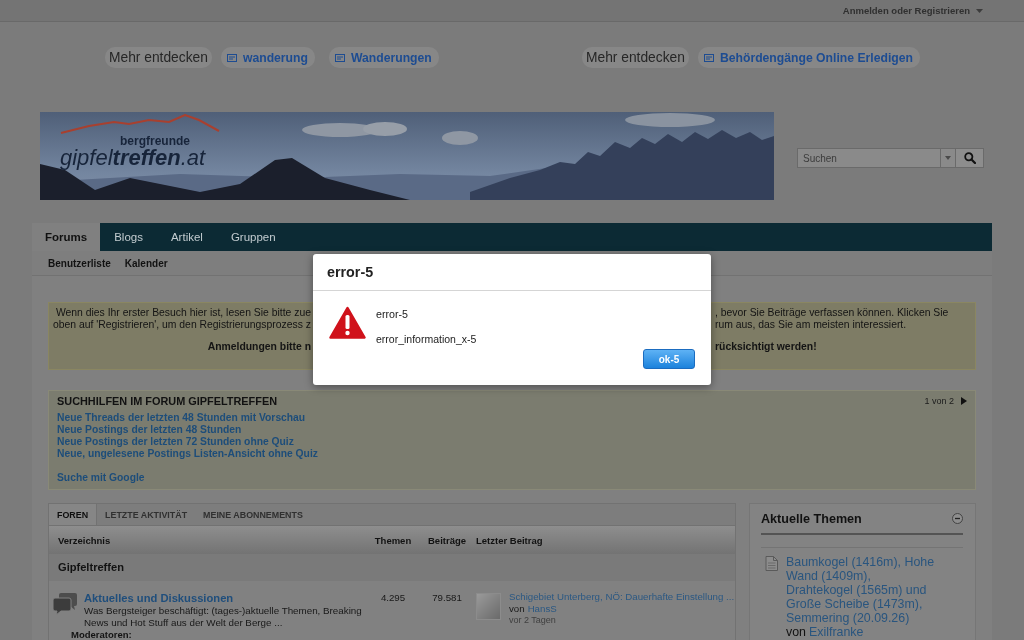  Describe the element at coordinates (811, 325) in the screenshot. I see `notice-text: rum aus, das Sie am meisten interessiert.` at that location.